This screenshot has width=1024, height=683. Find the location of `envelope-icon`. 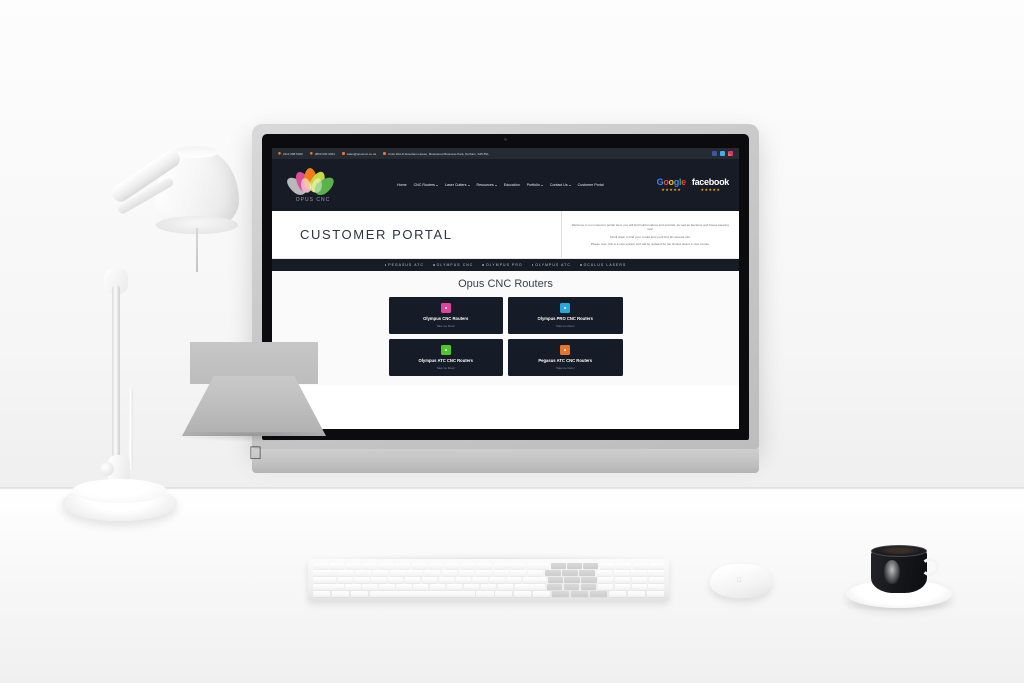

envelope-icon is located at coordinates (343, 153).